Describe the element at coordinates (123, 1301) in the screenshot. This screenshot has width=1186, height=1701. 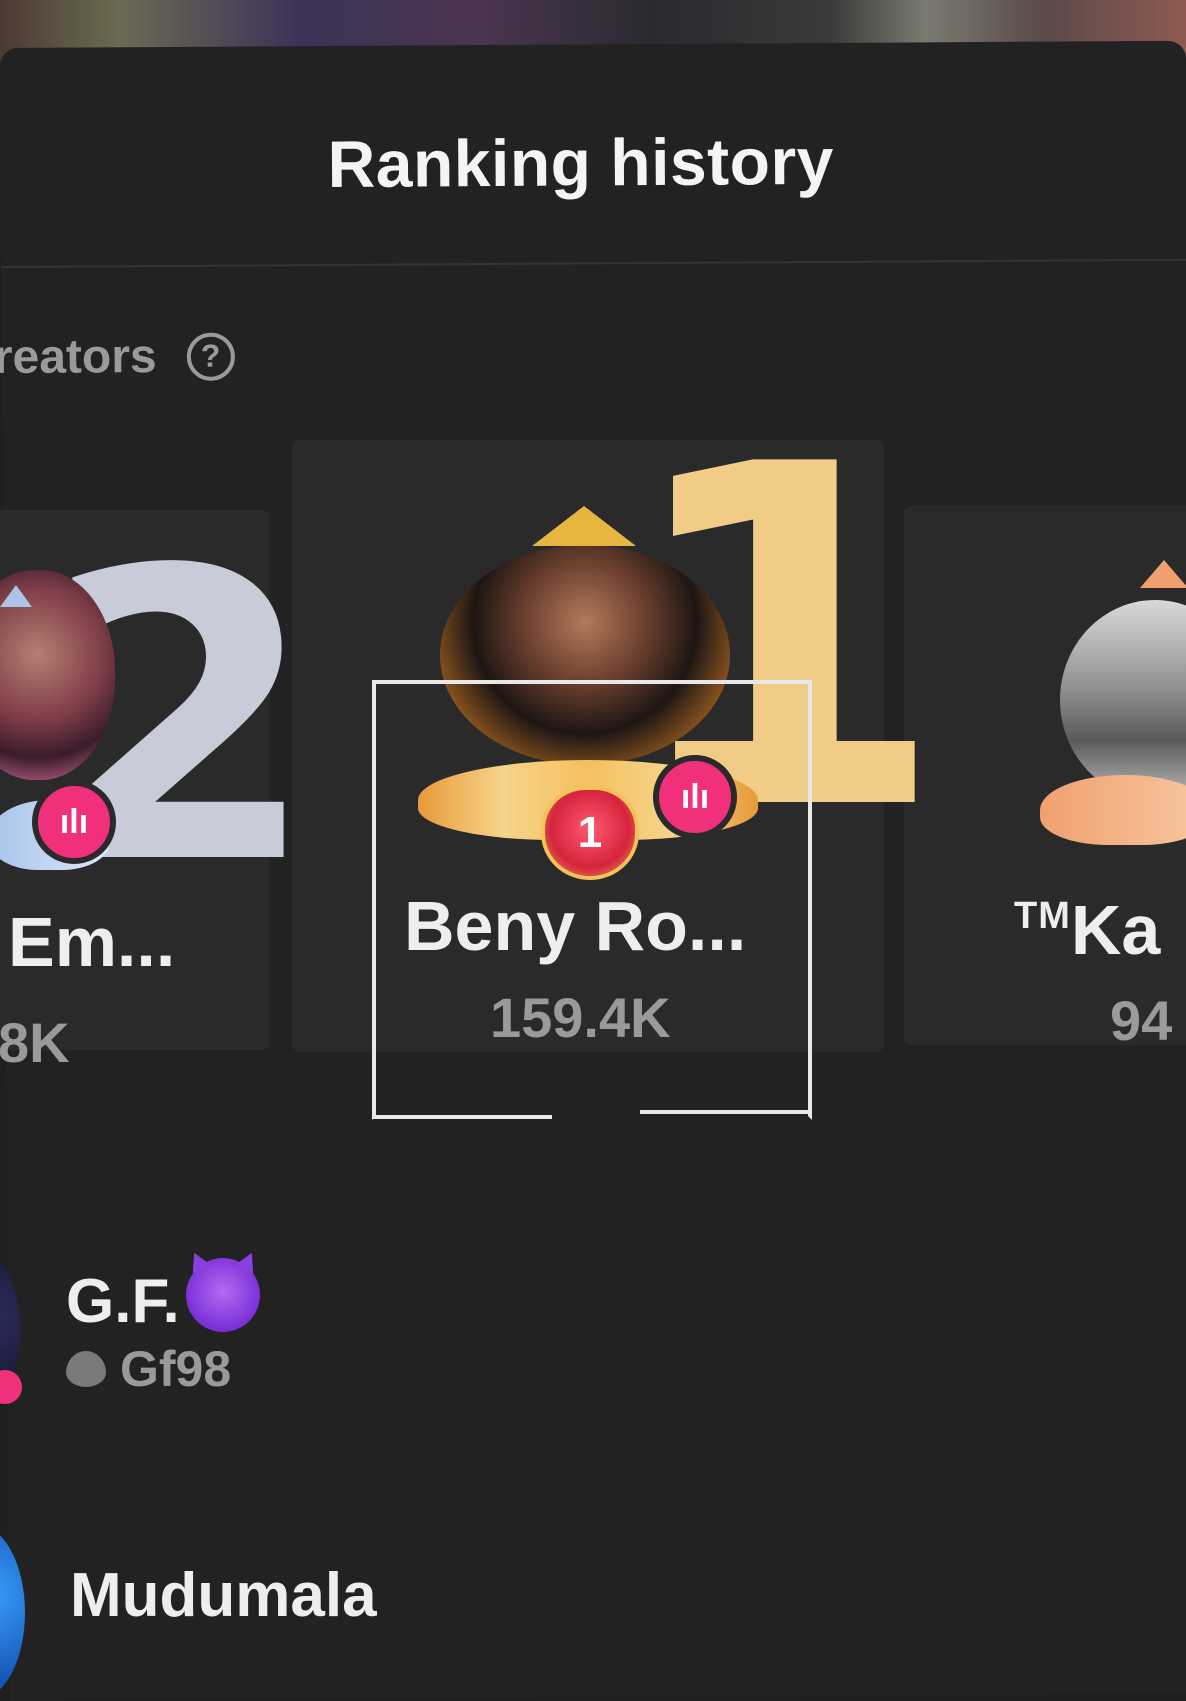
I see `list-item-name-text: G.F.` at that location.